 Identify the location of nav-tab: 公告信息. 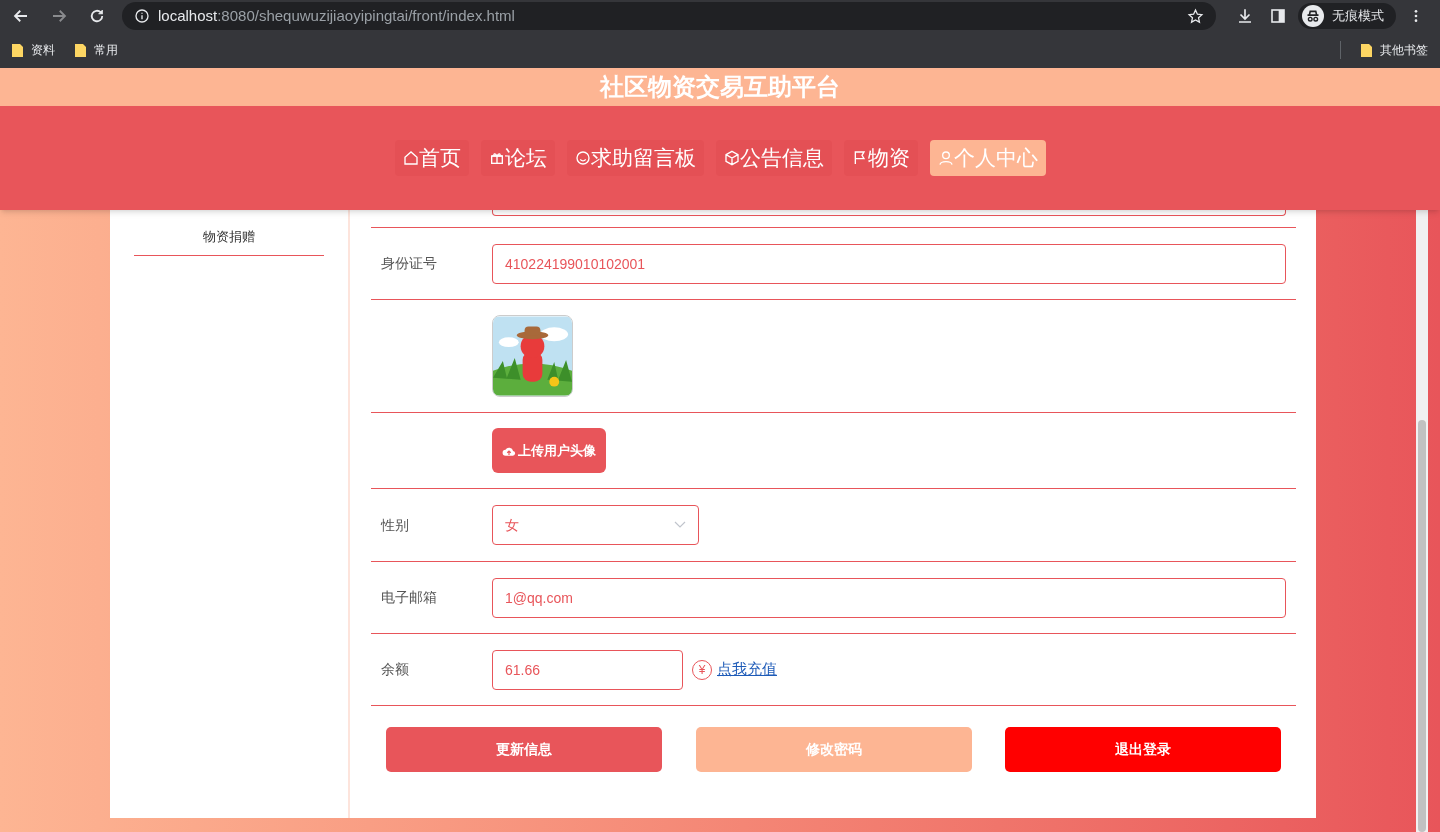
(773, 158).